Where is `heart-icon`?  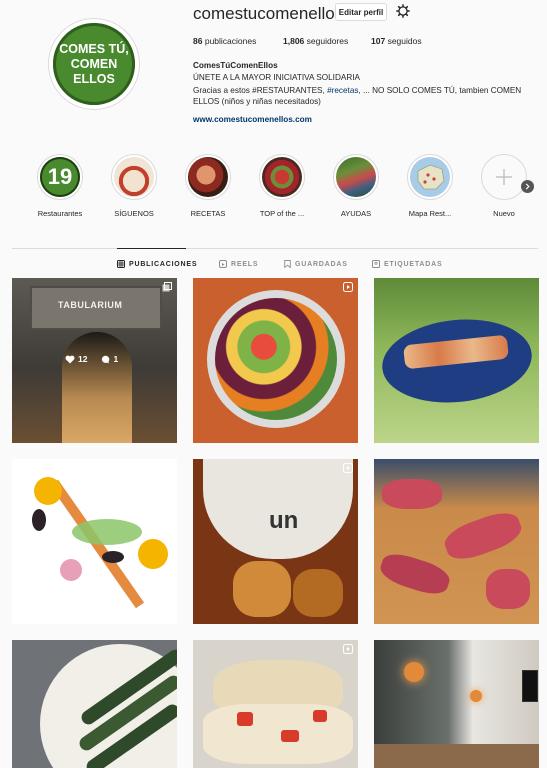 heart-icon is located at coordinates (70, 359).